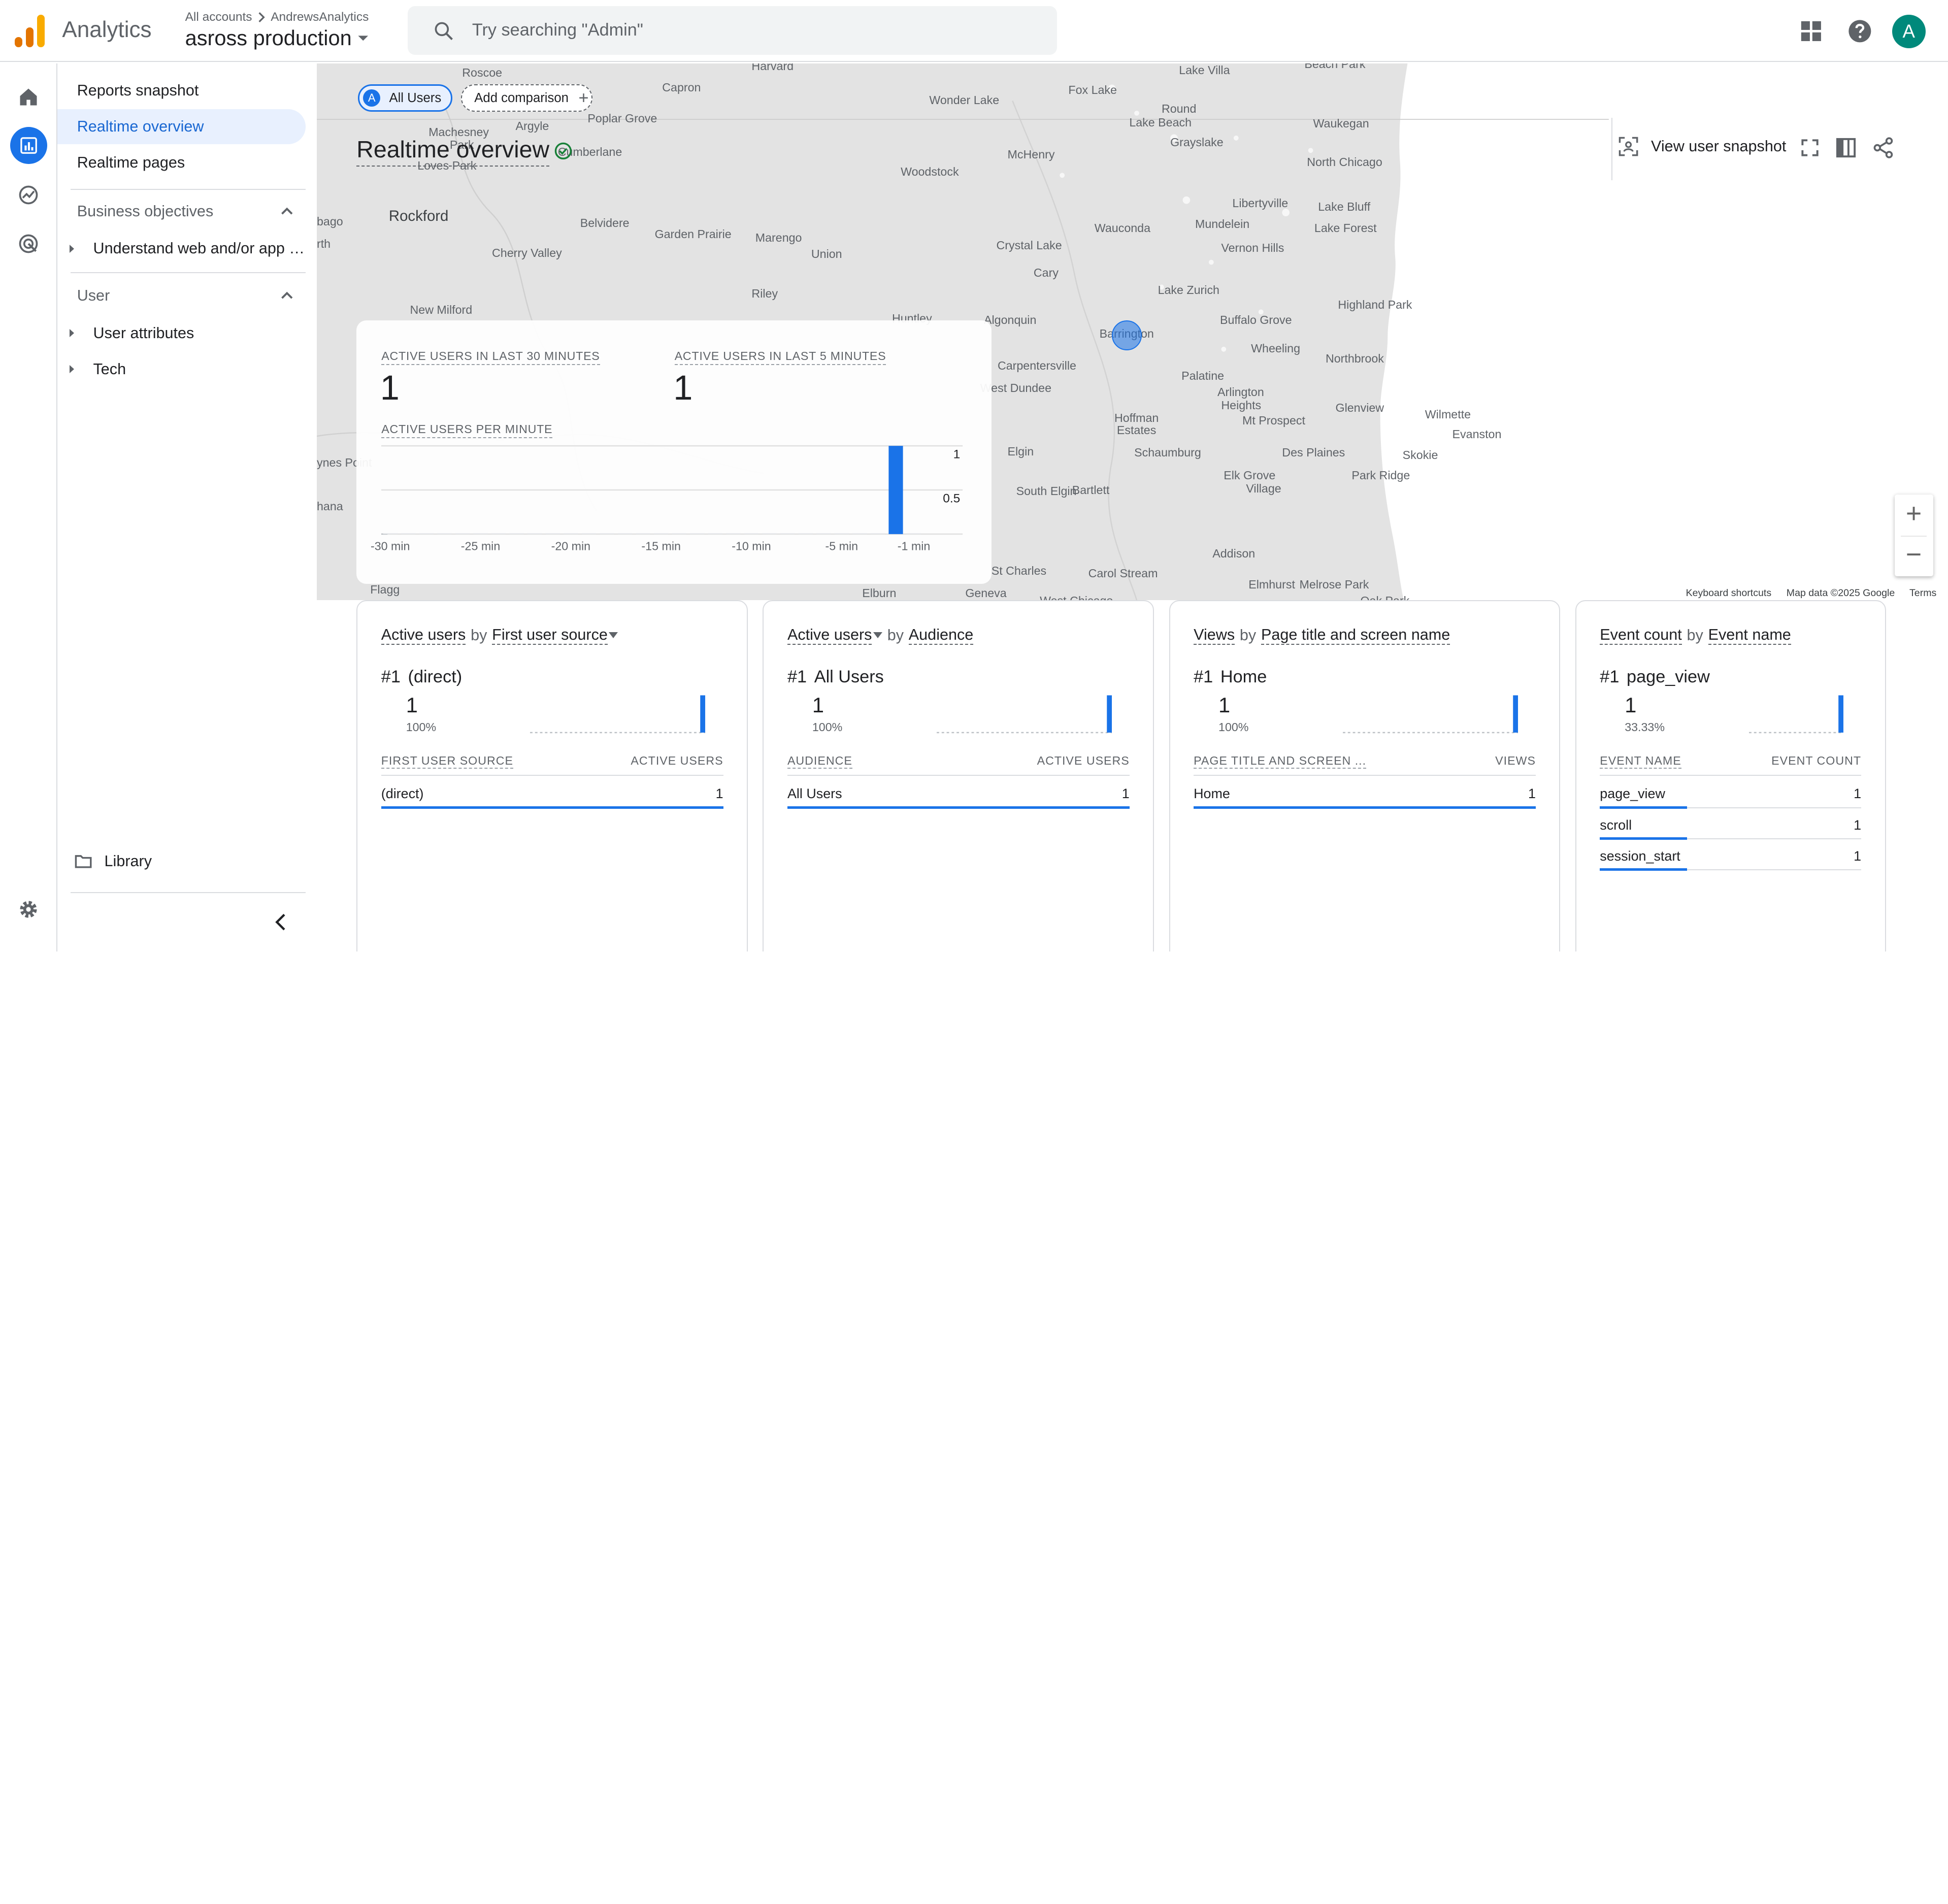  I want to click on nav-item-reports-snapshot: Reports snapshot, so click(181, 91).